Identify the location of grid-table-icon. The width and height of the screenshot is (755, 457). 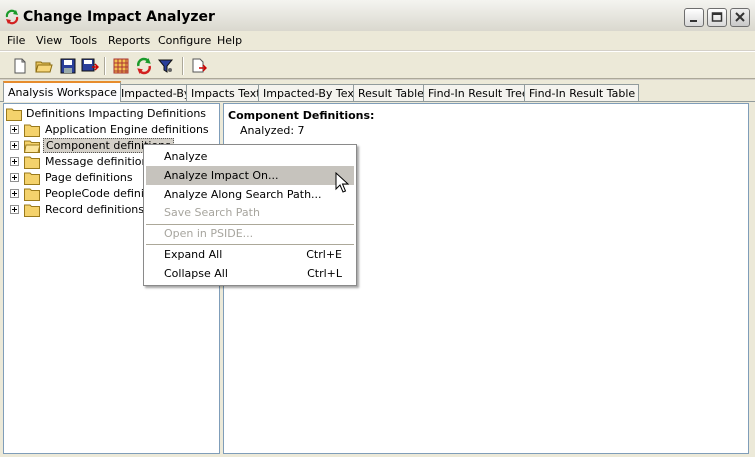
(121, 66).